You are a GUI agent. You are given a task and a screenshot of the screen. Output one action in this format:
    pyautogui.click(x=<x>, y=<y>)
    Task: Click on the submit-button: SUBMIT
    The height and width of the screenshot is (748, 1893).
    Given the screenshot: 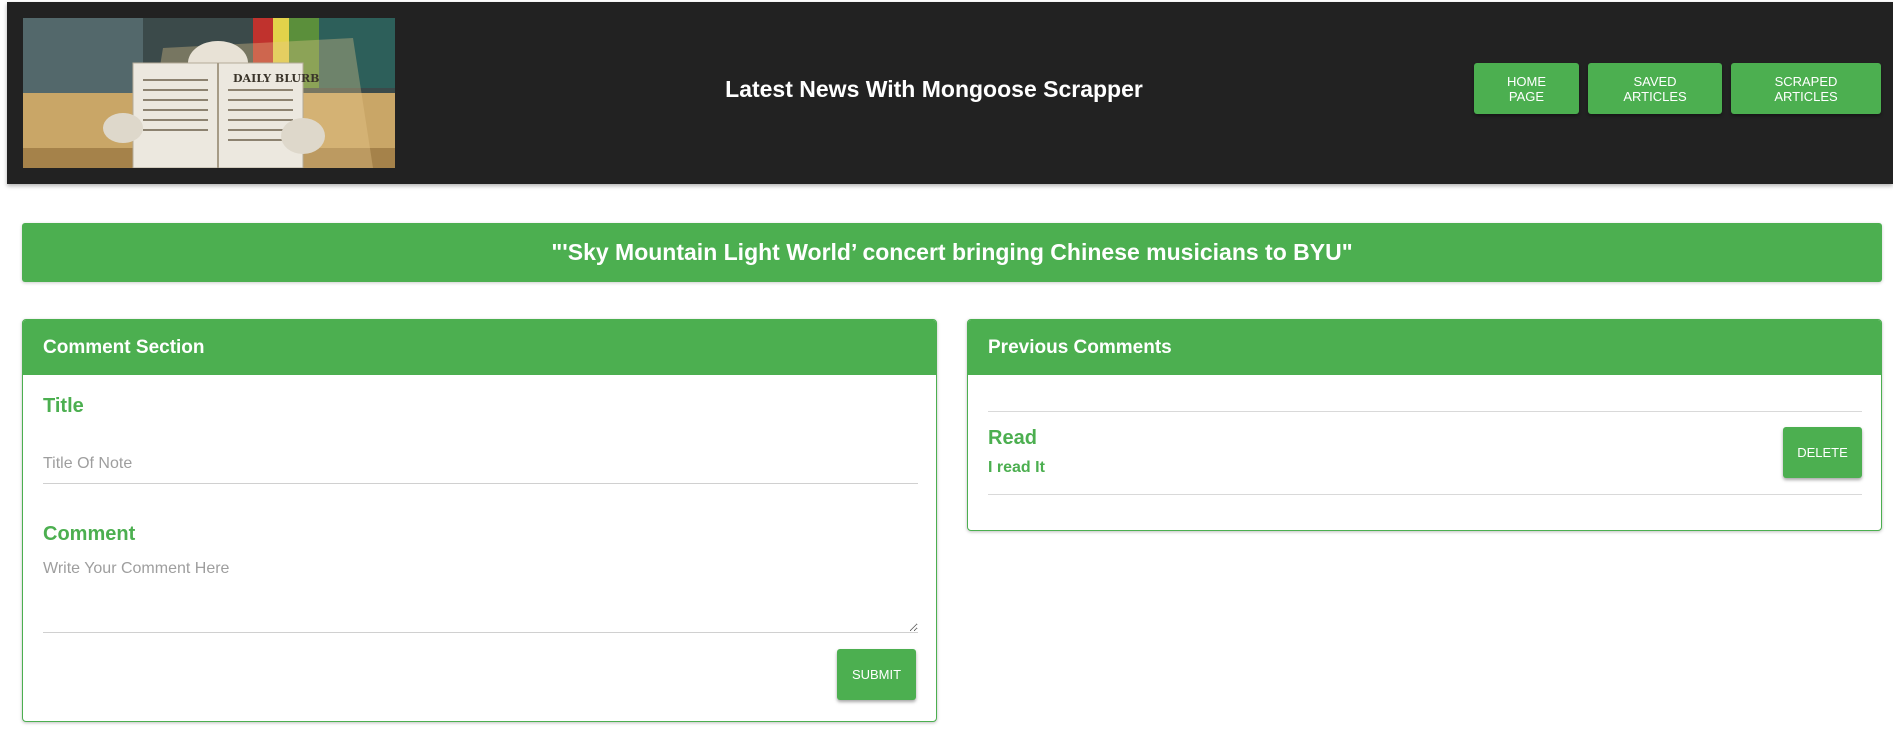 What is the action you would take?
    pyautogui.click(x=876, y=674)
    